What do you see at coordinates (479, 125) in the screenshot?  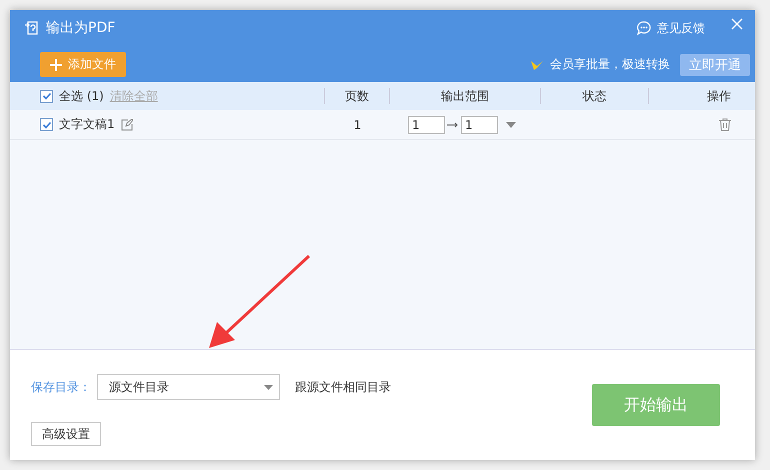 I see `to-page-field: 1` at bounding box center [479, 125].